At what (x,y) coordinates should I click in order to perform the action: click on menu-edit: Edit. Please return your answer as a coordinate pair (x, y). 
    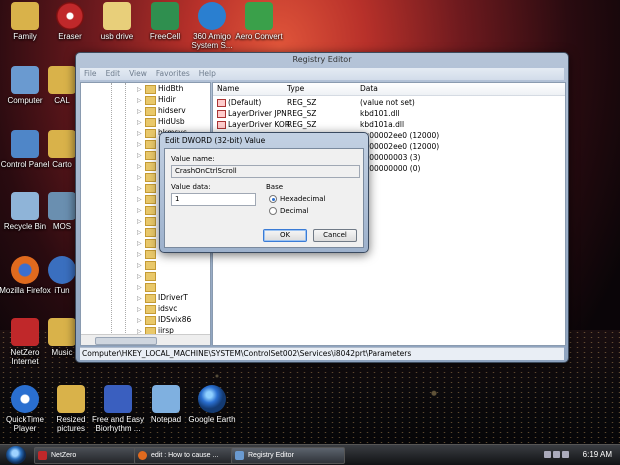
    Looking at the image, I should click on (113, 74).